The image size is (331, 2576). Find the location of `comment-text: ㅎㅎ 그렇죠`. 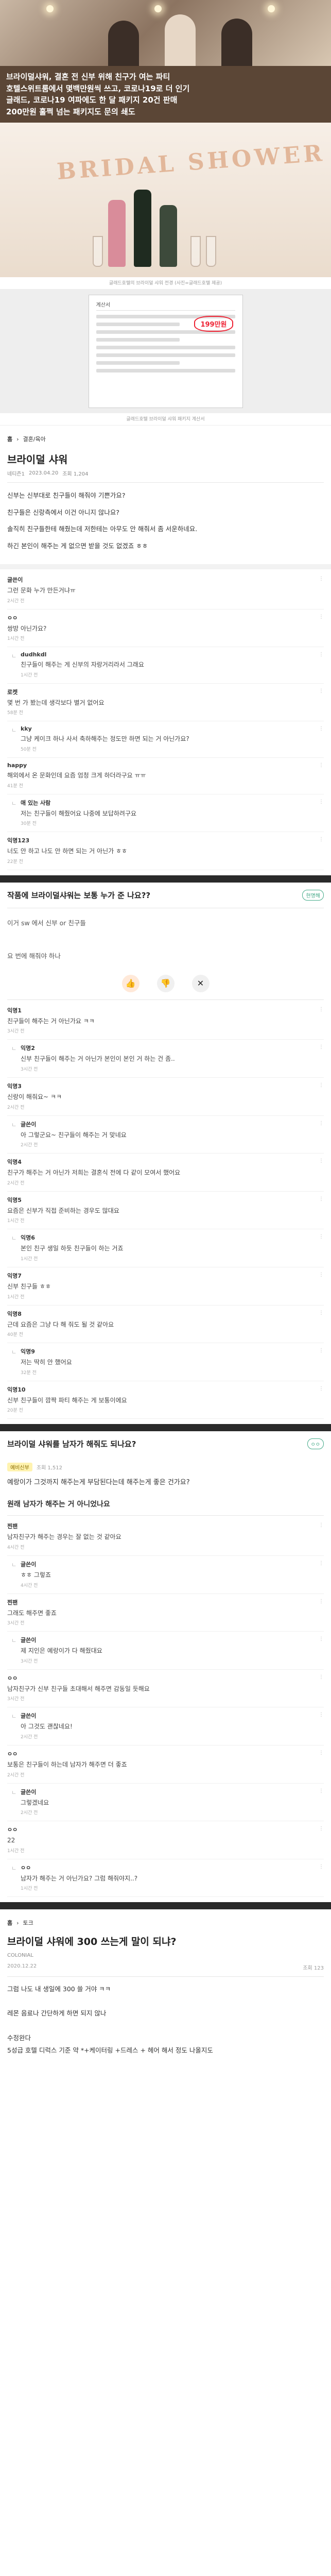

comment-text: ㅎㅎ 그렇죠 is located at coordinates (36, 1575).